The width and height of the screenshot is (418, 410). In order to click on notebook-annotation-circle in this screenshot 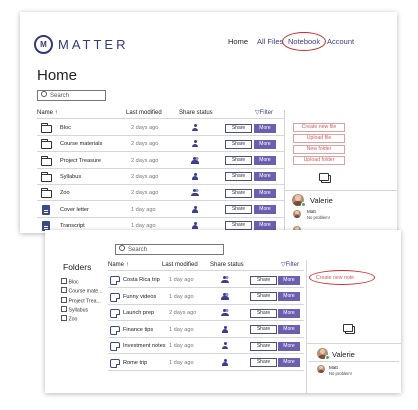, I will do `click(304, 41)`.